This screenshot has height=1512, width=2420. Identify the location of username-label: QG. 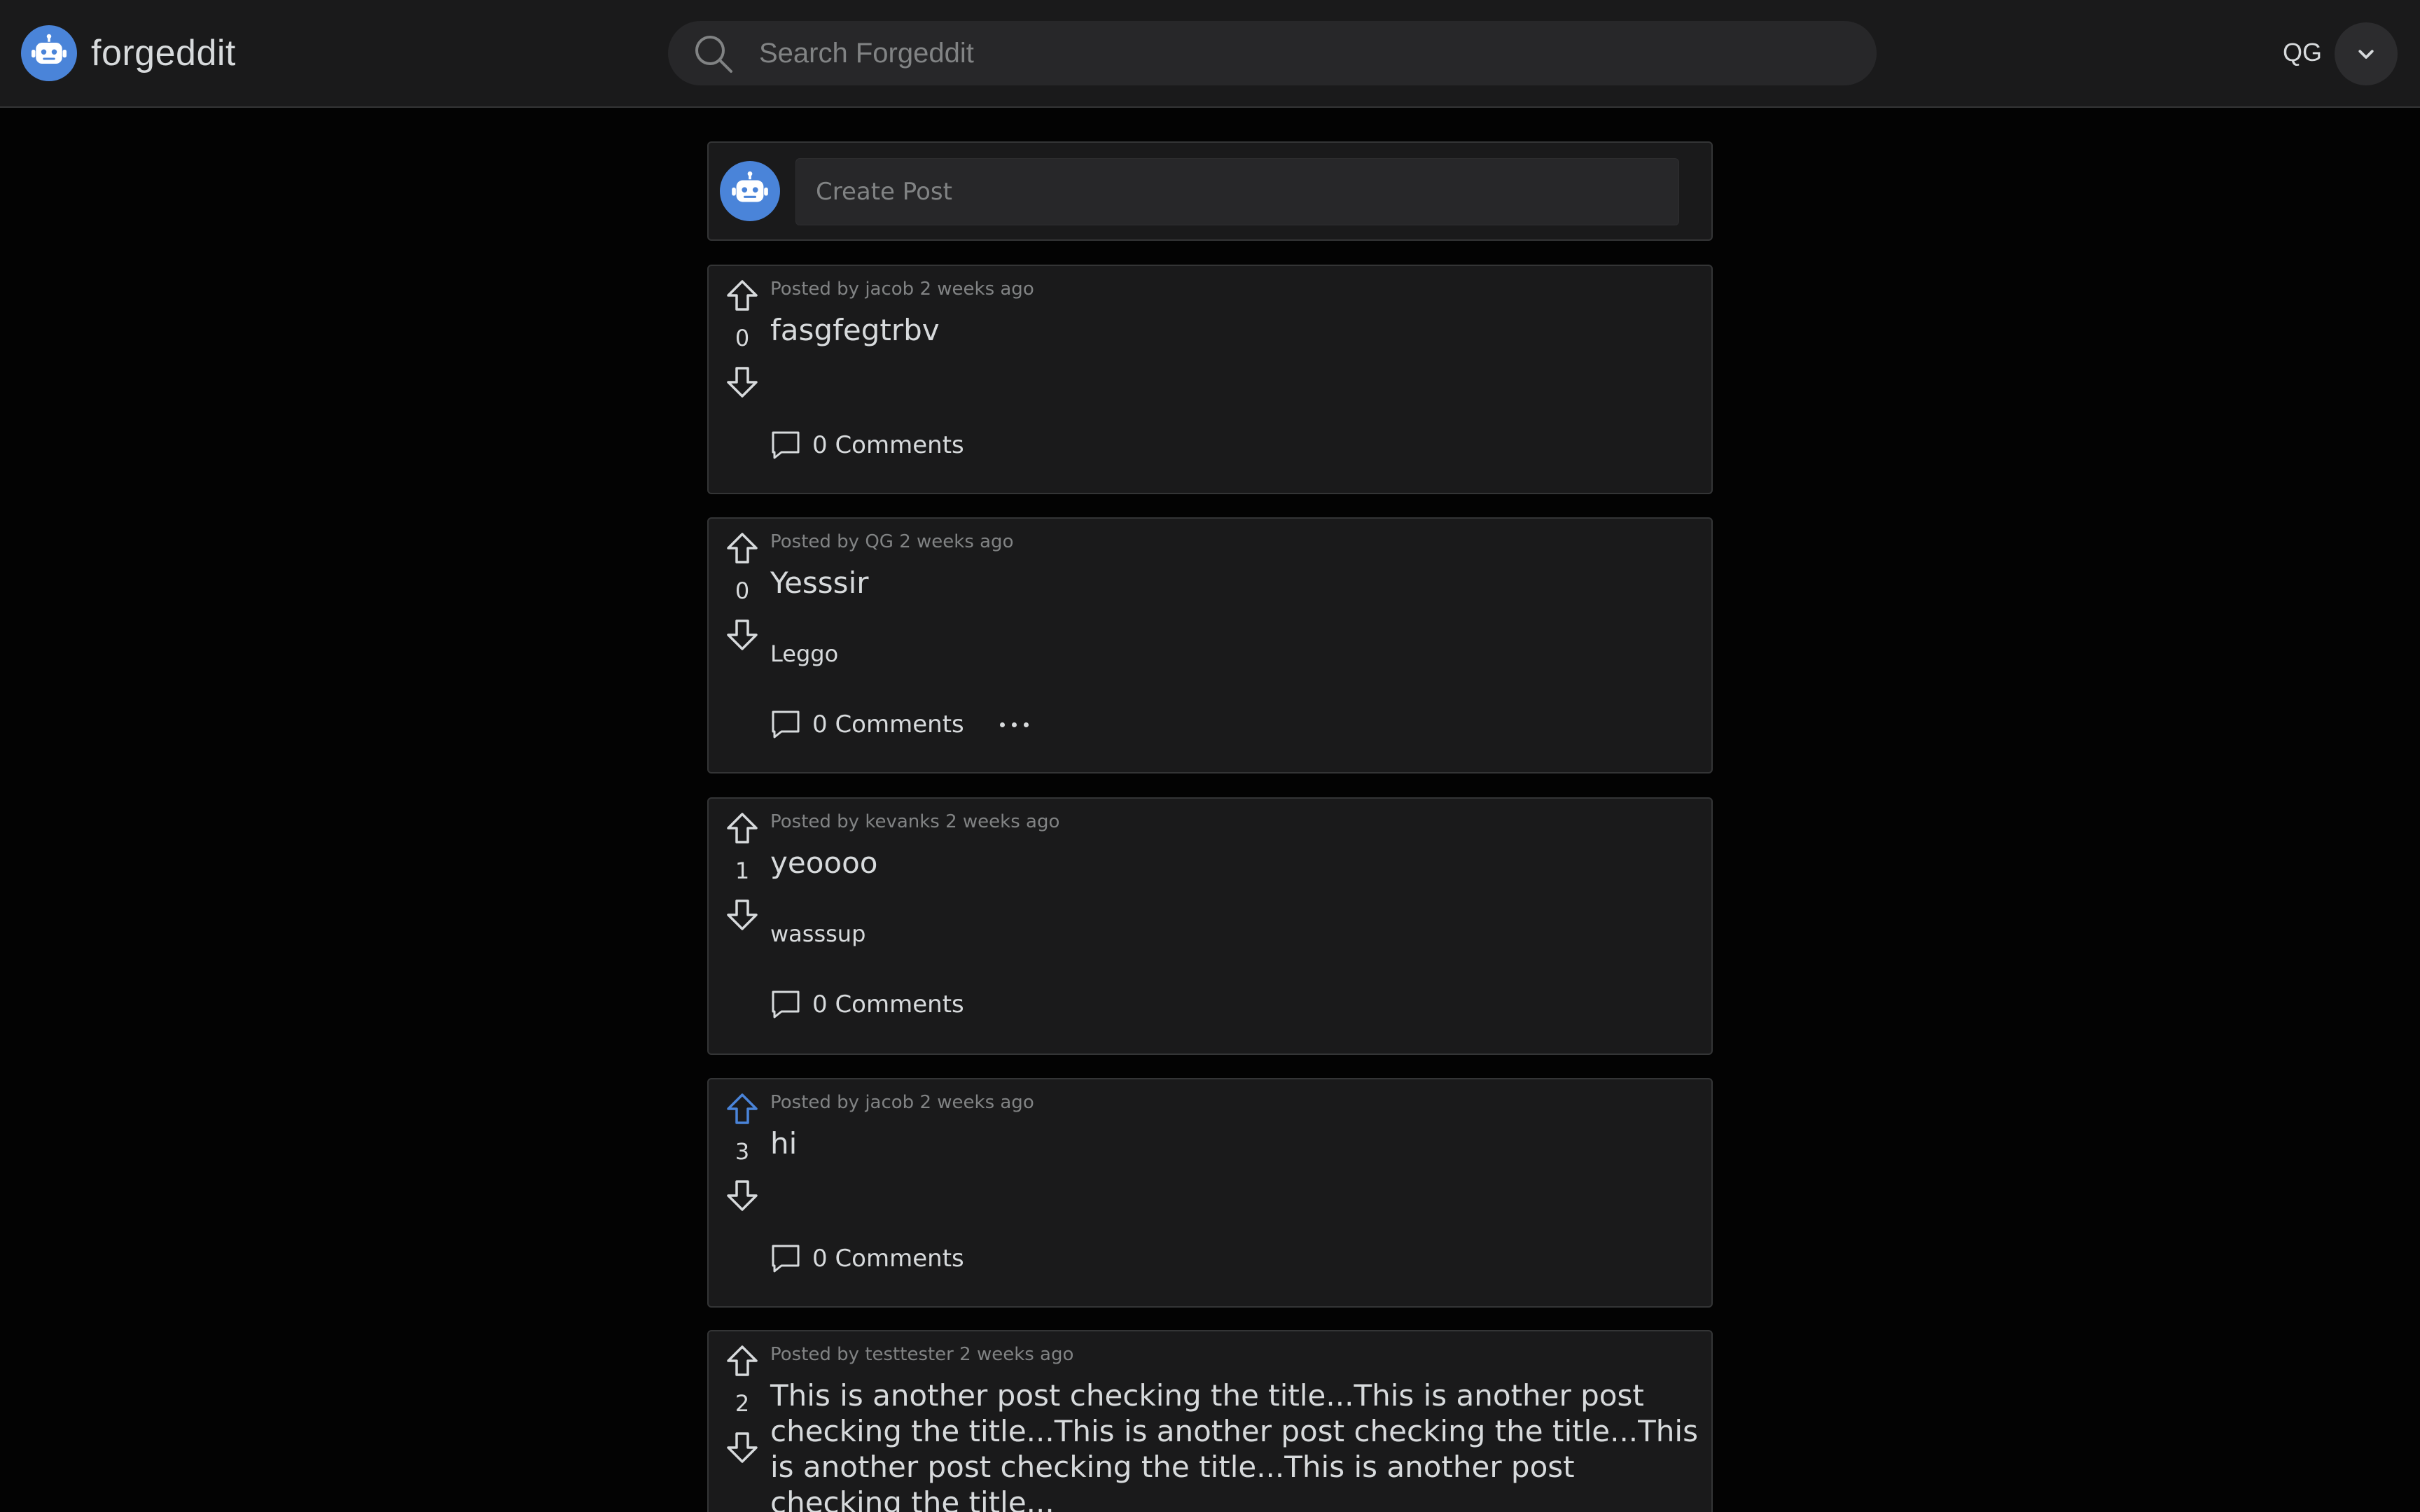
(2302, 52).